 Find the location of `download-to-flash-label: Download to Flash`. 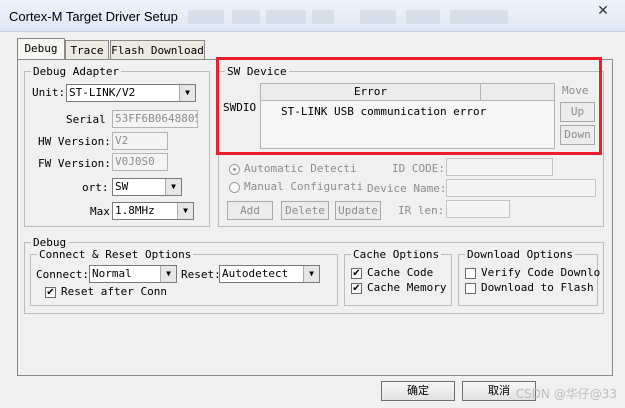

download-to-flash-label: Download to Flash is located at coordinates (537, 287).